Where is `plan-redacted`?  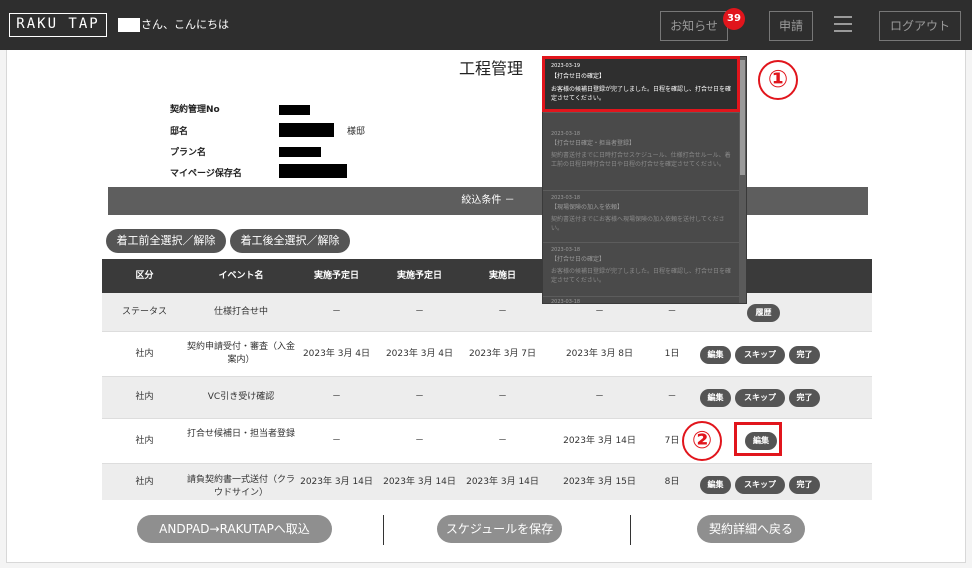 plan-redacted is located at coordinates (300, 152).